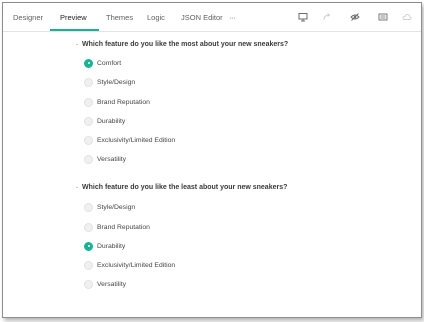  I want to click on eye-off-icon, so click(355, 17).